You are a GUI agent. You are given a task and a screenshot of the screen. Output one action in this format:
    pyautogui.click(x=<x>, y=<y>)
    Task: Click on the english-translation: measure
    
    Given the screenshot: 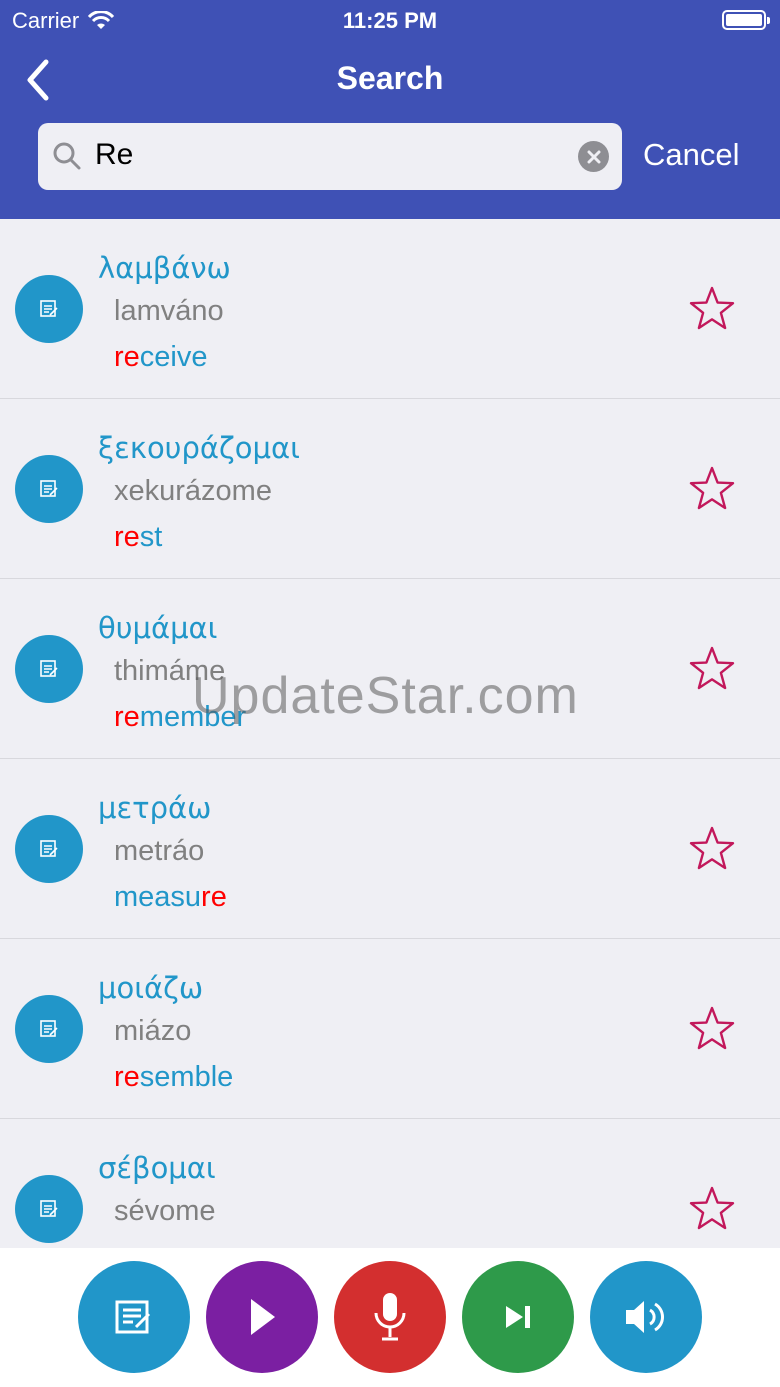 What is the action you would take?
    pyautogui.click(x=170, y=897)
    